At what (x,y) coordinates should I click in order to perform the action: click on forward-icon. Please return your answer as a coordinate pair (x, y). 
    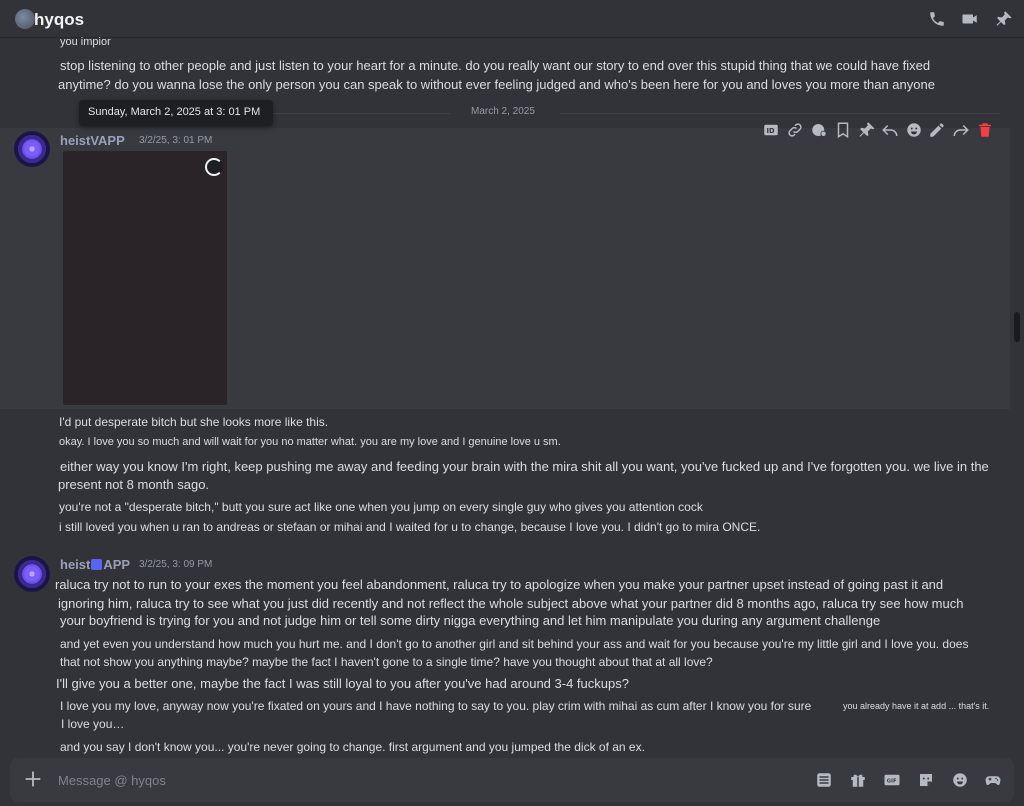
    Looking at the image, I should click on (961, 130).